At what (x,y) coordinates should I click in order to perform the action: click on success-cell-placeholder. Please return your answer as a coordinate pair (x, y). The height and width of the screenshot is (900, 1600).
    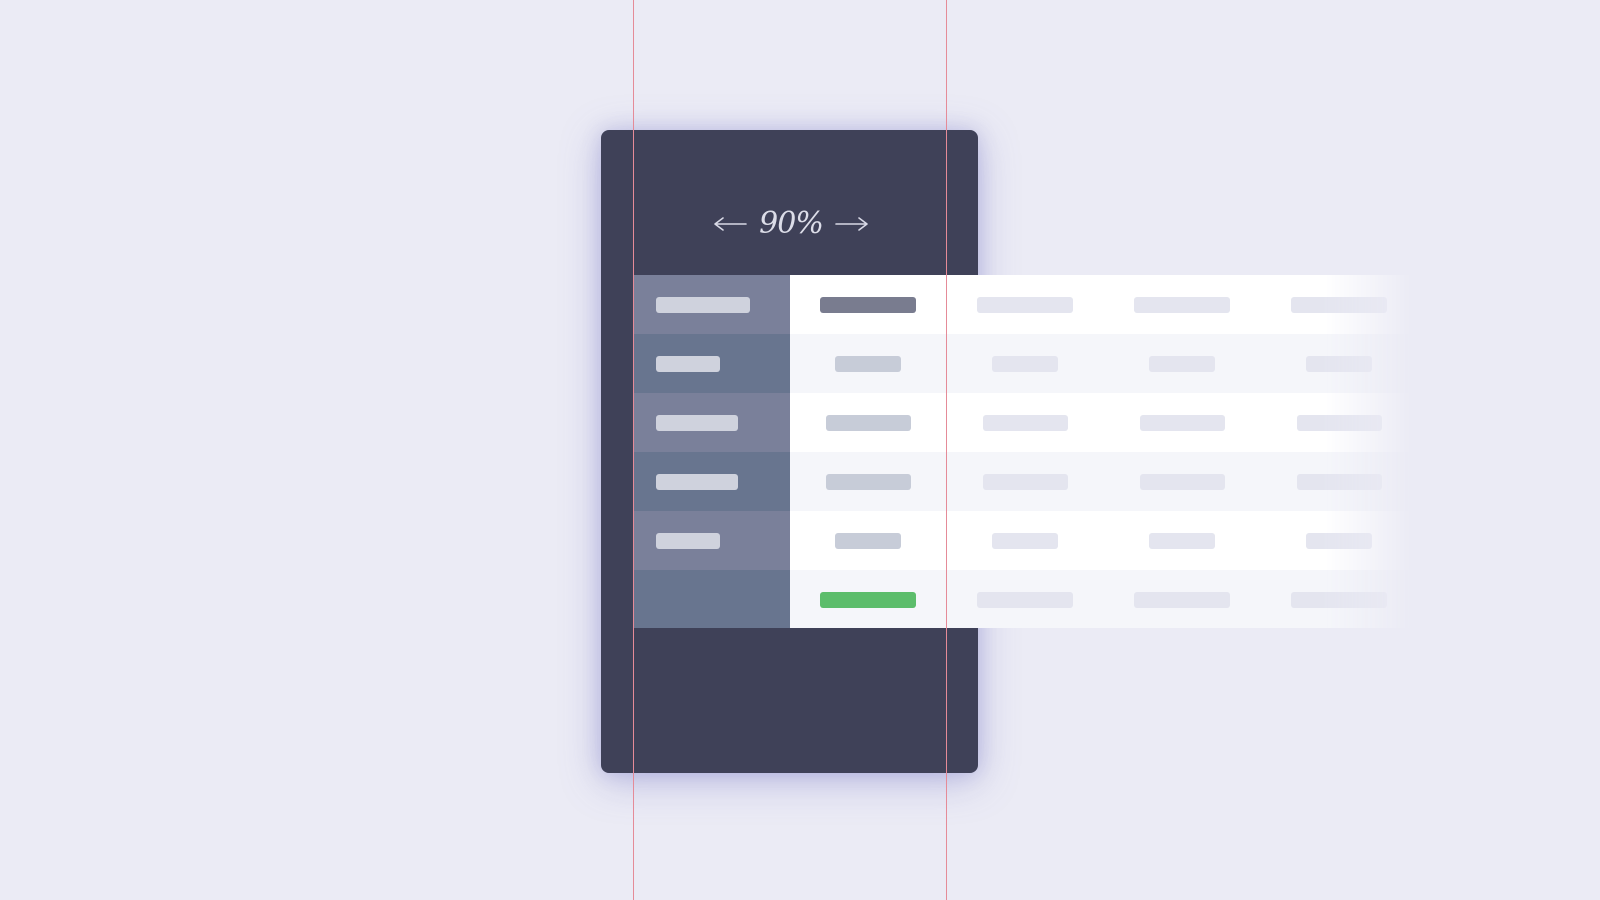
    Looking at the image, I should click on (868, 600).